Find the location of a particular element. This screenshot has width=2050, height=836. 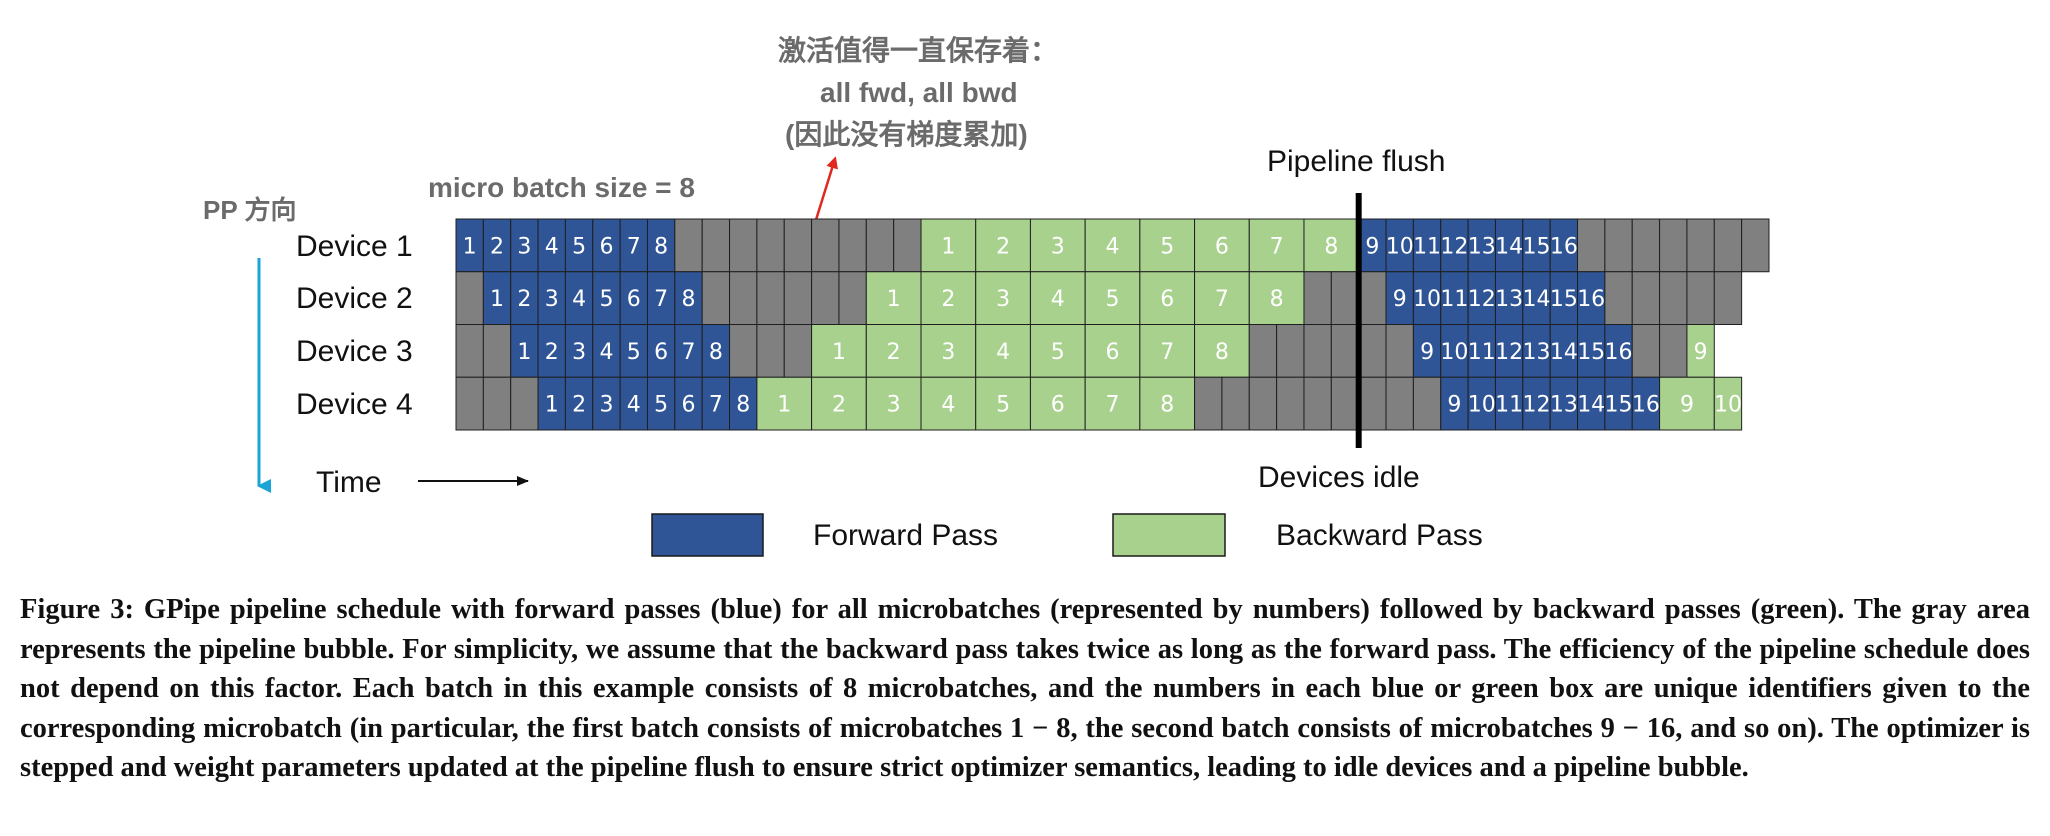

activation-note-line1: 激活值得一直保存着： is located at coordinates (918, 50).